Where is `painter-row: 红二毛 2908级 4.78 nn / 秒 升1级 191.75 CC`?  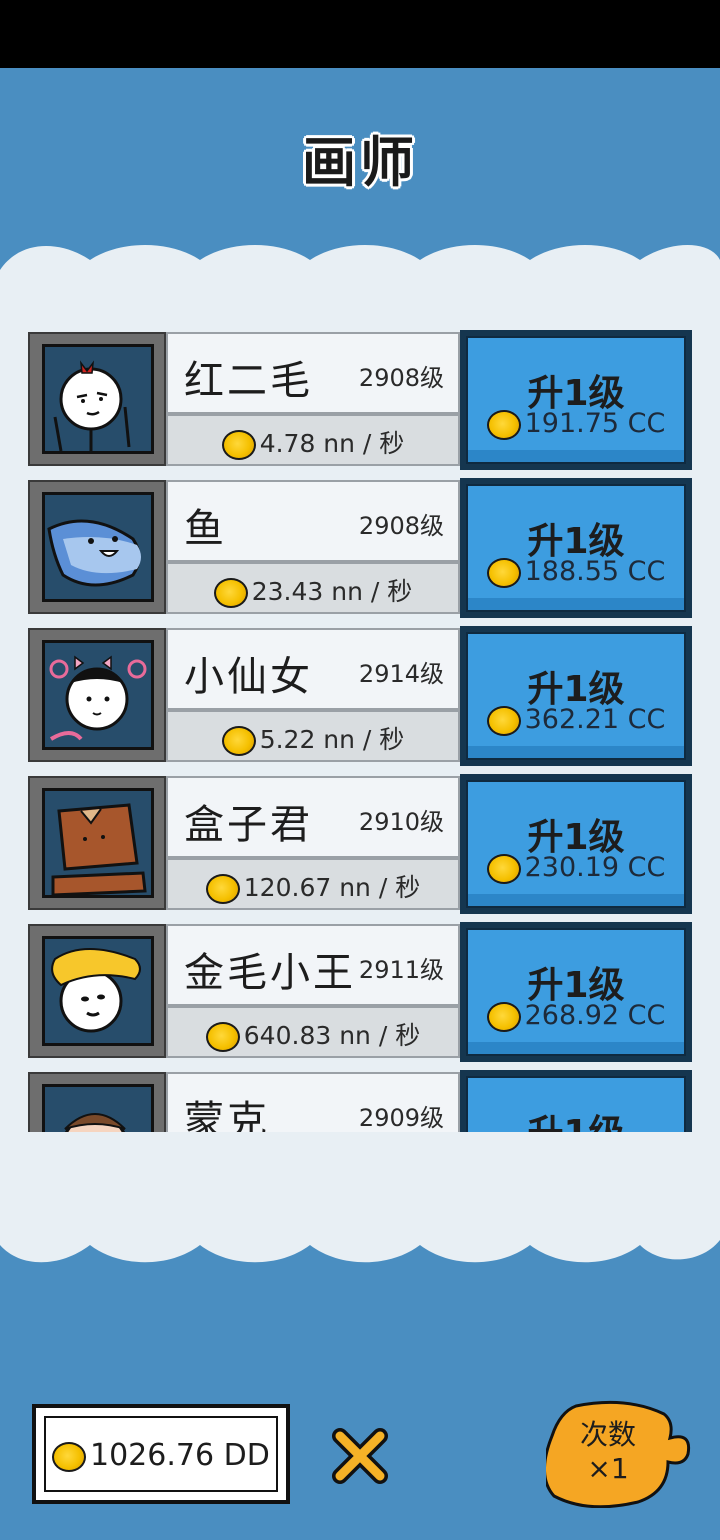 painter-row: 红二毛 2908级 4.78 nn / 秒 升1级 191.75 CC is located at coordinates (360, 400).